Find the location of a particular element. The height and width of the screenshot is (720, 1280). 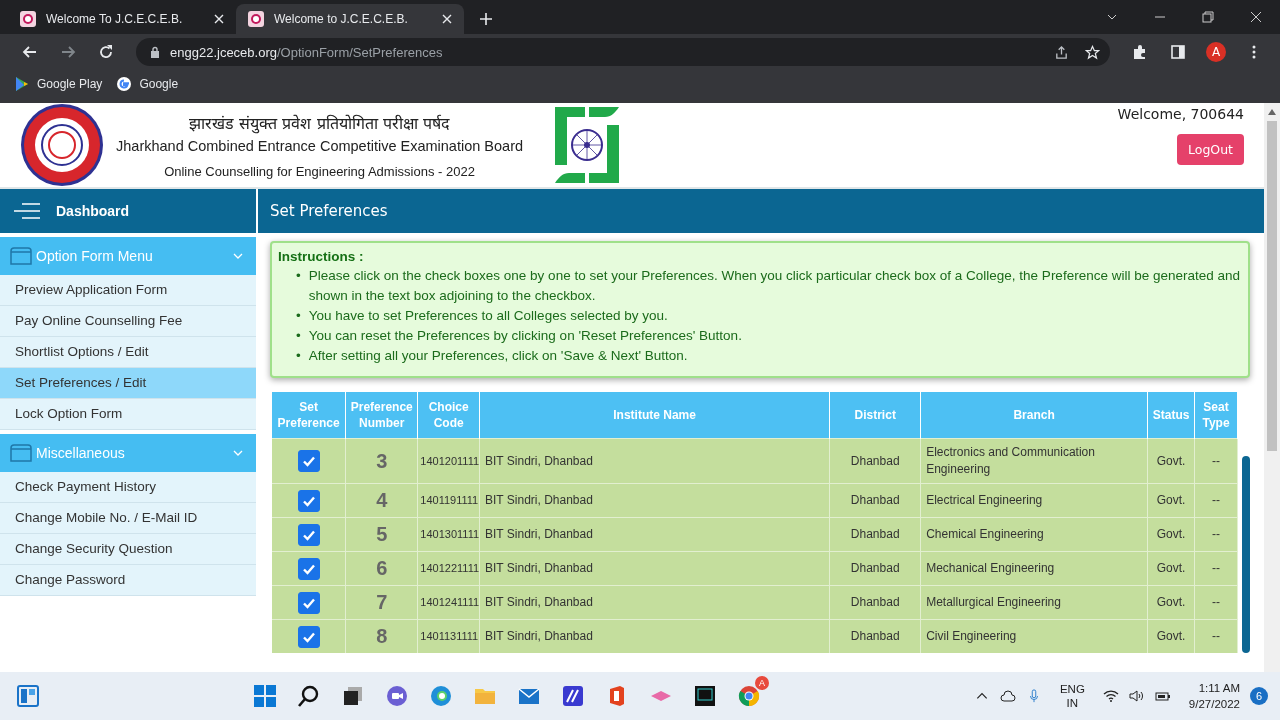

board-title-hindi: झारखंड संयुक्त प्रवेश प्रतियोगिता परीक्षा पर्षद is located at coordinates (319, 123).